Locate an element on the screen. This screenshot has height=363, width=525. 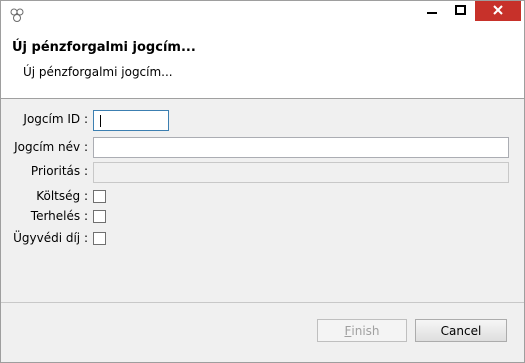
prioritas-input is located at coordinates (301, 172).